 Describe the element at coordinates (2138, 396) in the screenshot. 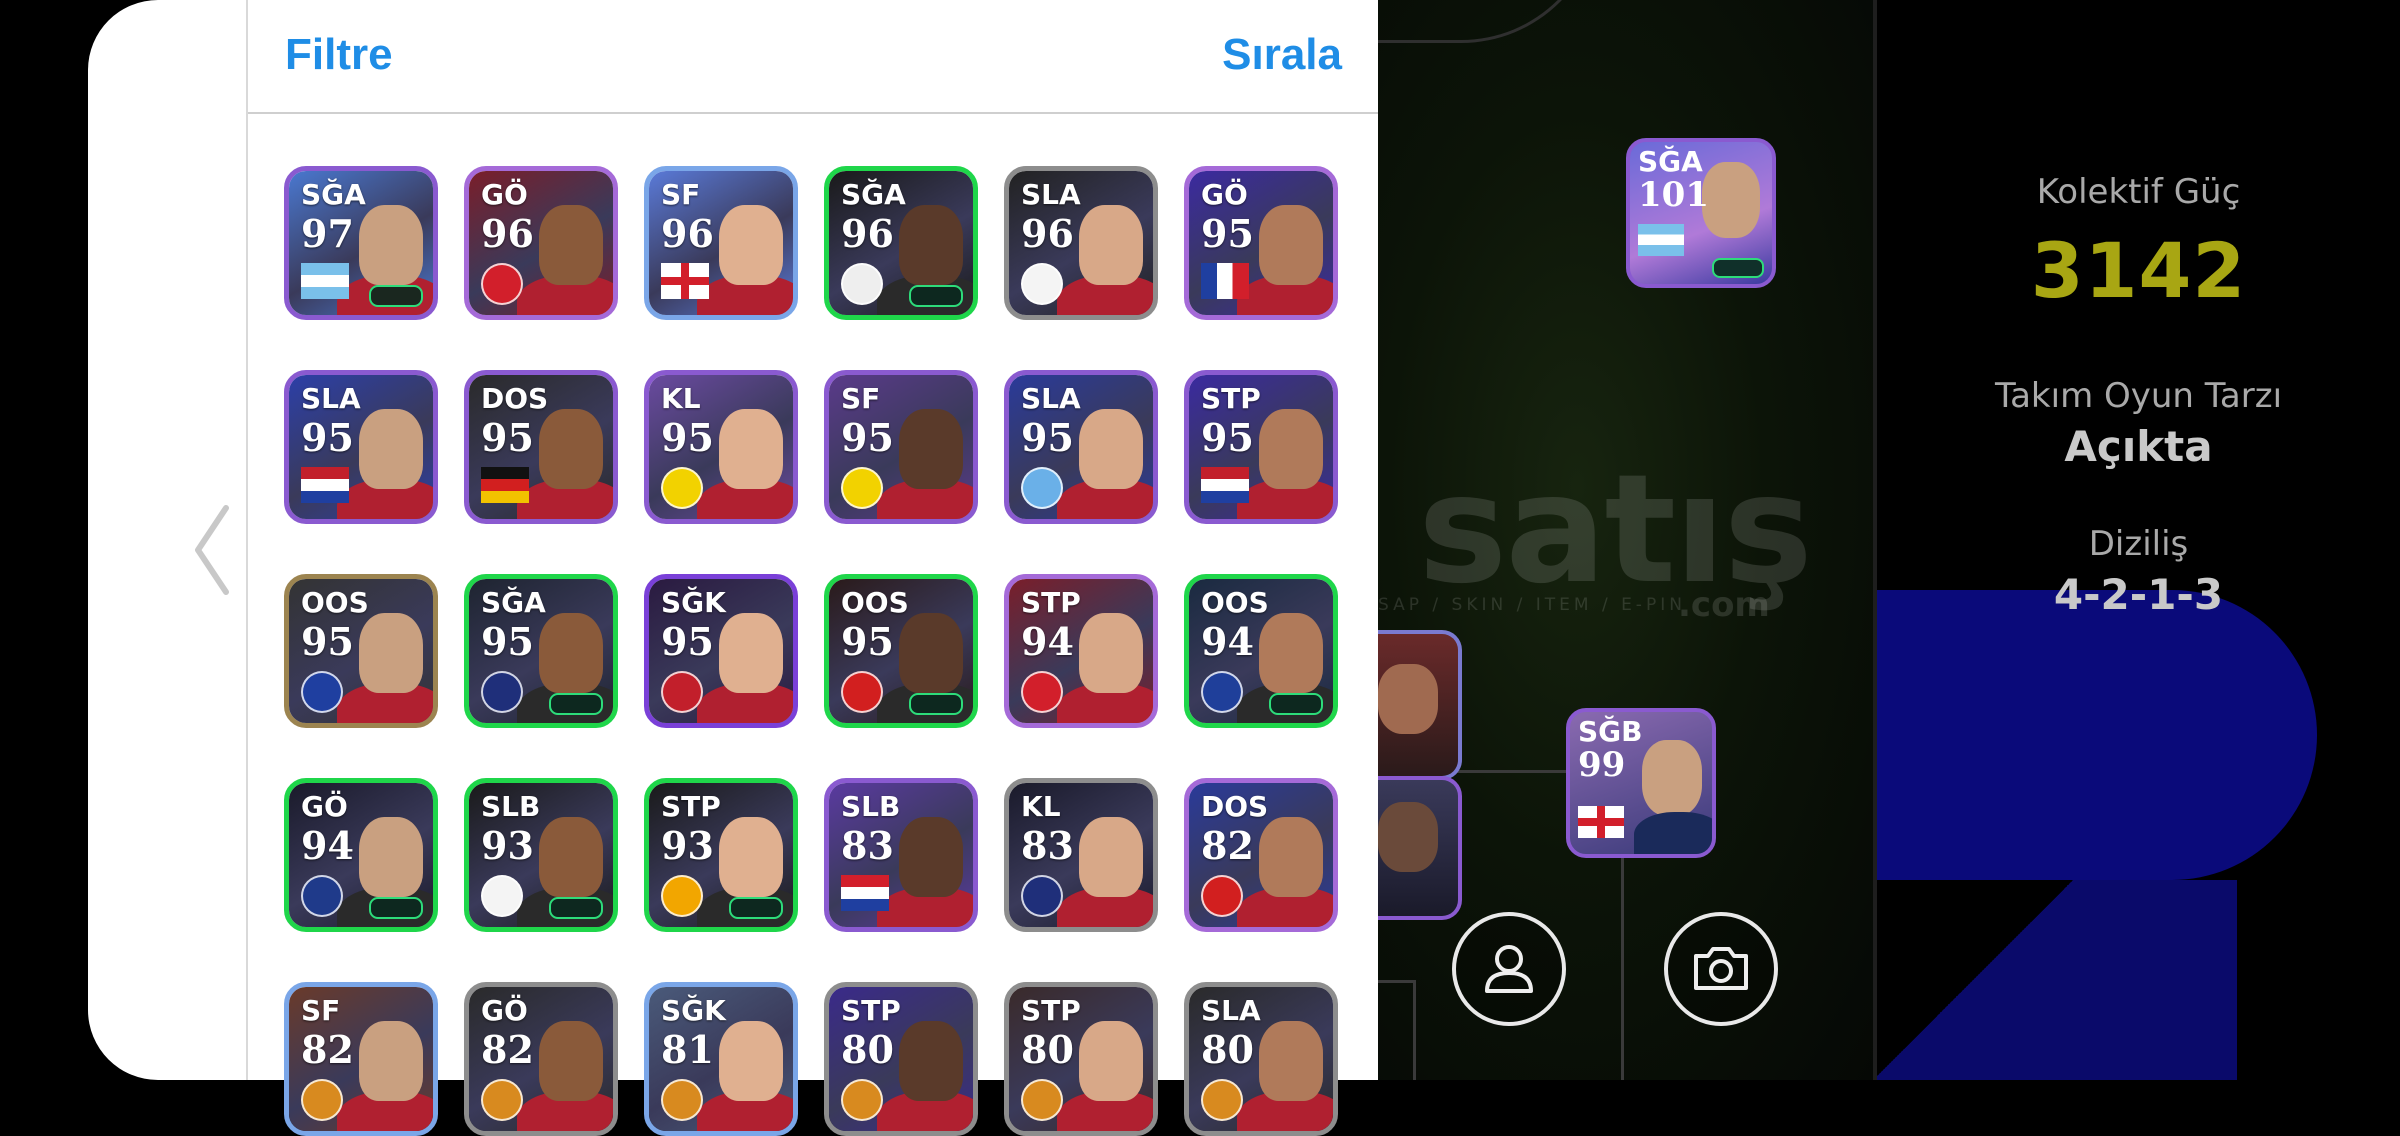

I see `stat-label: Takım Oyun Tarzı` at that location.